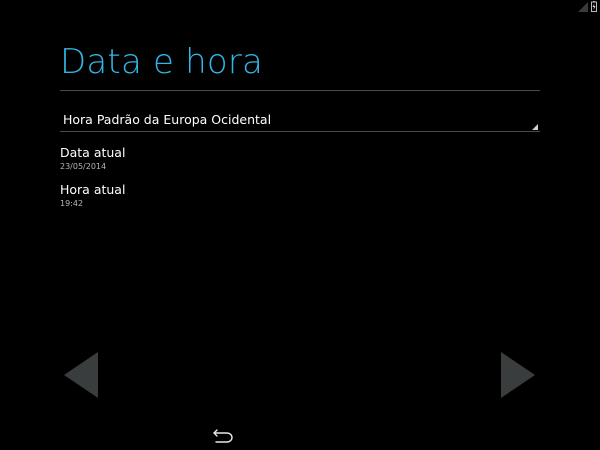  I want to click on spinner-underline, so click(300, 131).